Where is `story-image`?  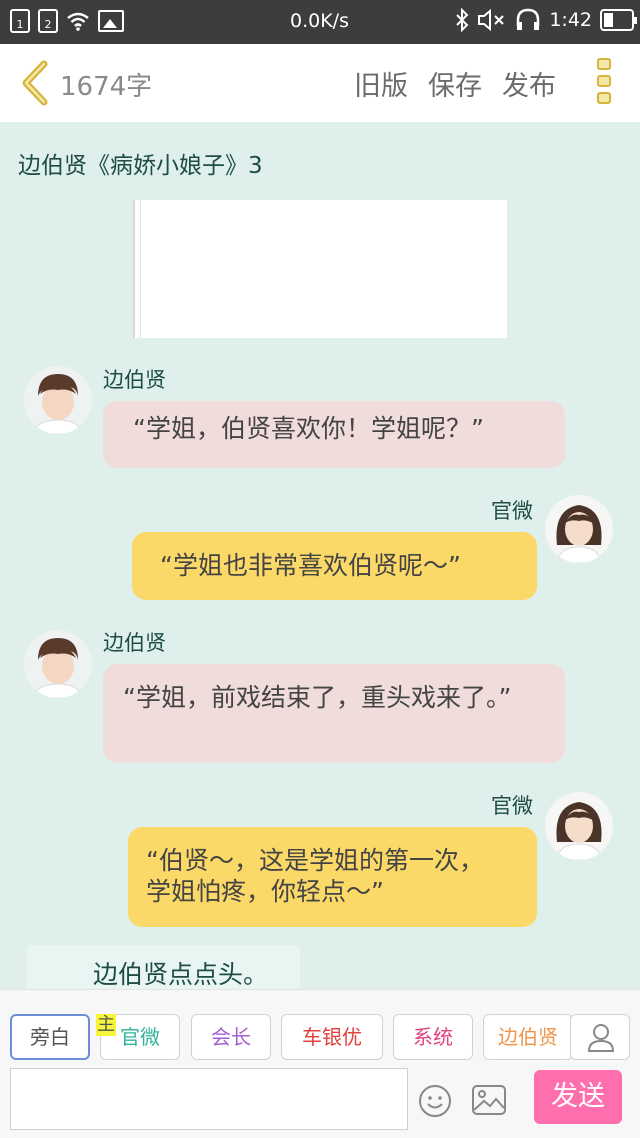 story-image is located at coordinates (320, 269).